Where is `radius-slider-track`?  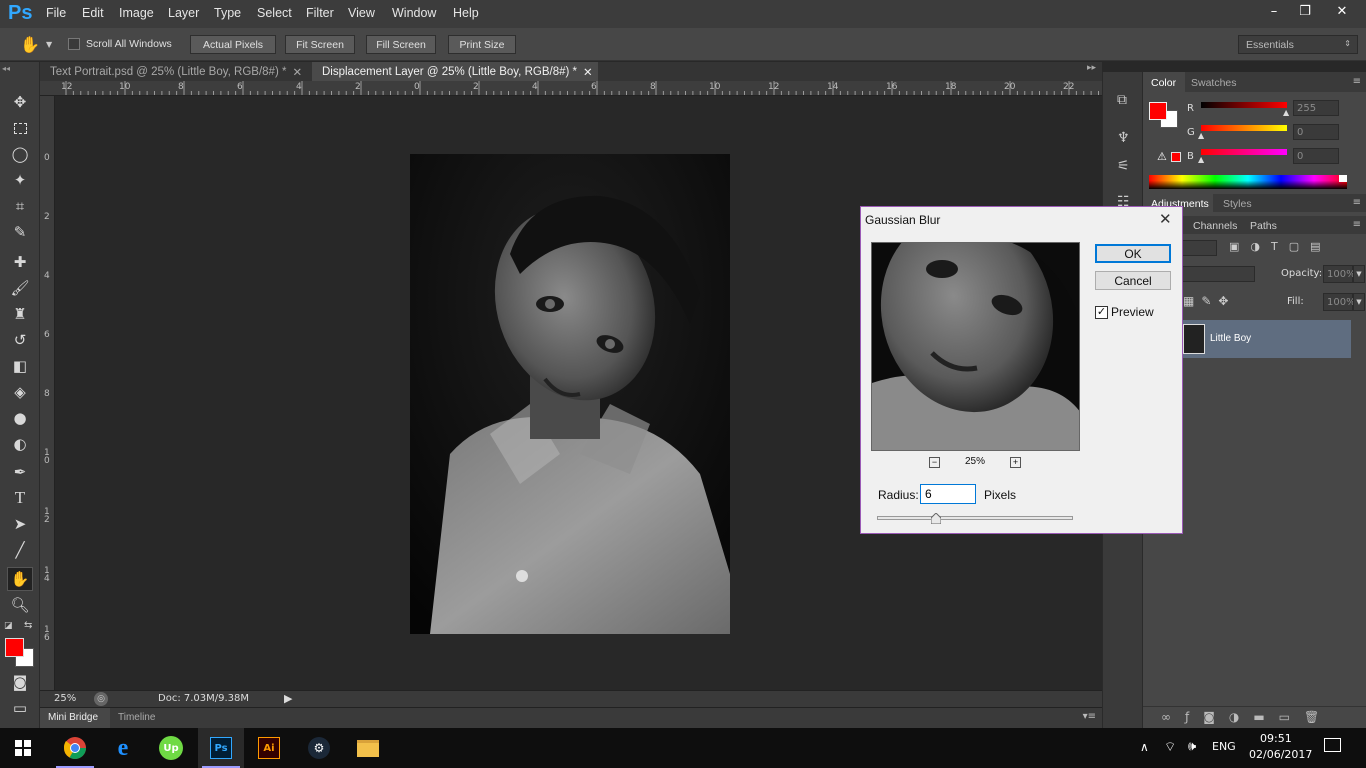
radius-slider-track is located at coordinates (975, 518).